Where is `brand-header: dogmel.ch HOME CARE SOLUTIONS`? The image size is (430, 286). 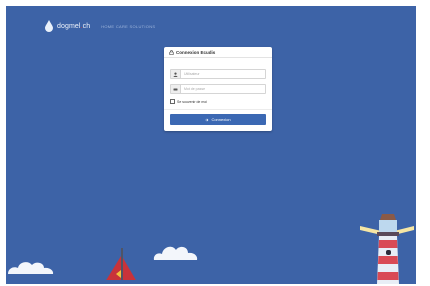
brand-header: dogmel.ch HOME CARE SOLUTIONS is located at coordinates (99, 26).